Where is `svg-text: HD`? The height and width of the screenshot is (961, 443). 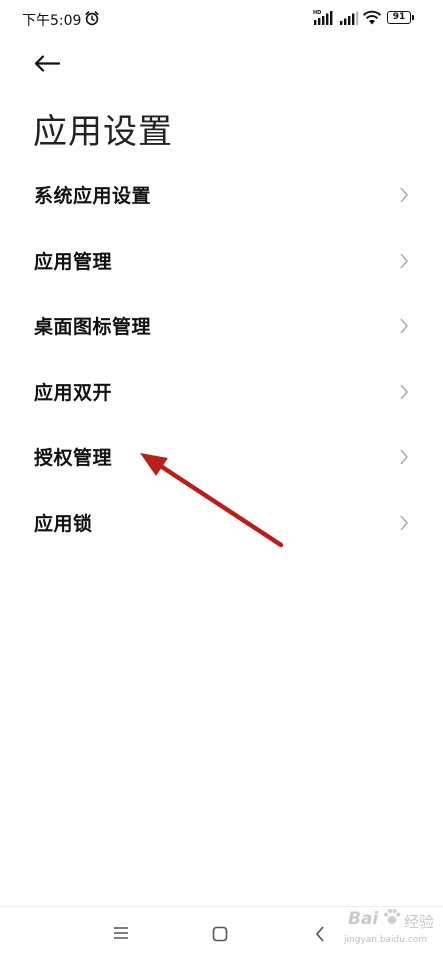
svg-text: HD is located at coordinates (317, 13).